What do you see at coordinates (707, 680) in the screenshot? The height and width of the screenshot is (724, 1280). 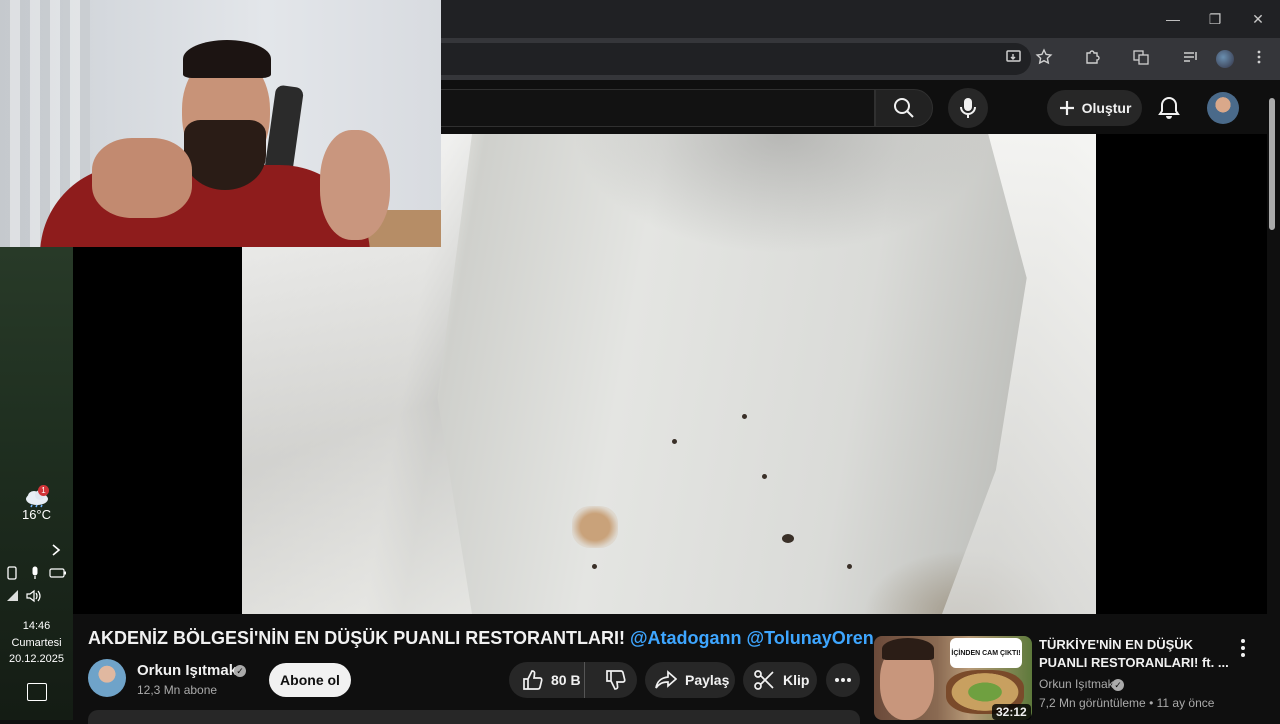 I see `share-label: Paylaş` at bounding box center [707, 680].